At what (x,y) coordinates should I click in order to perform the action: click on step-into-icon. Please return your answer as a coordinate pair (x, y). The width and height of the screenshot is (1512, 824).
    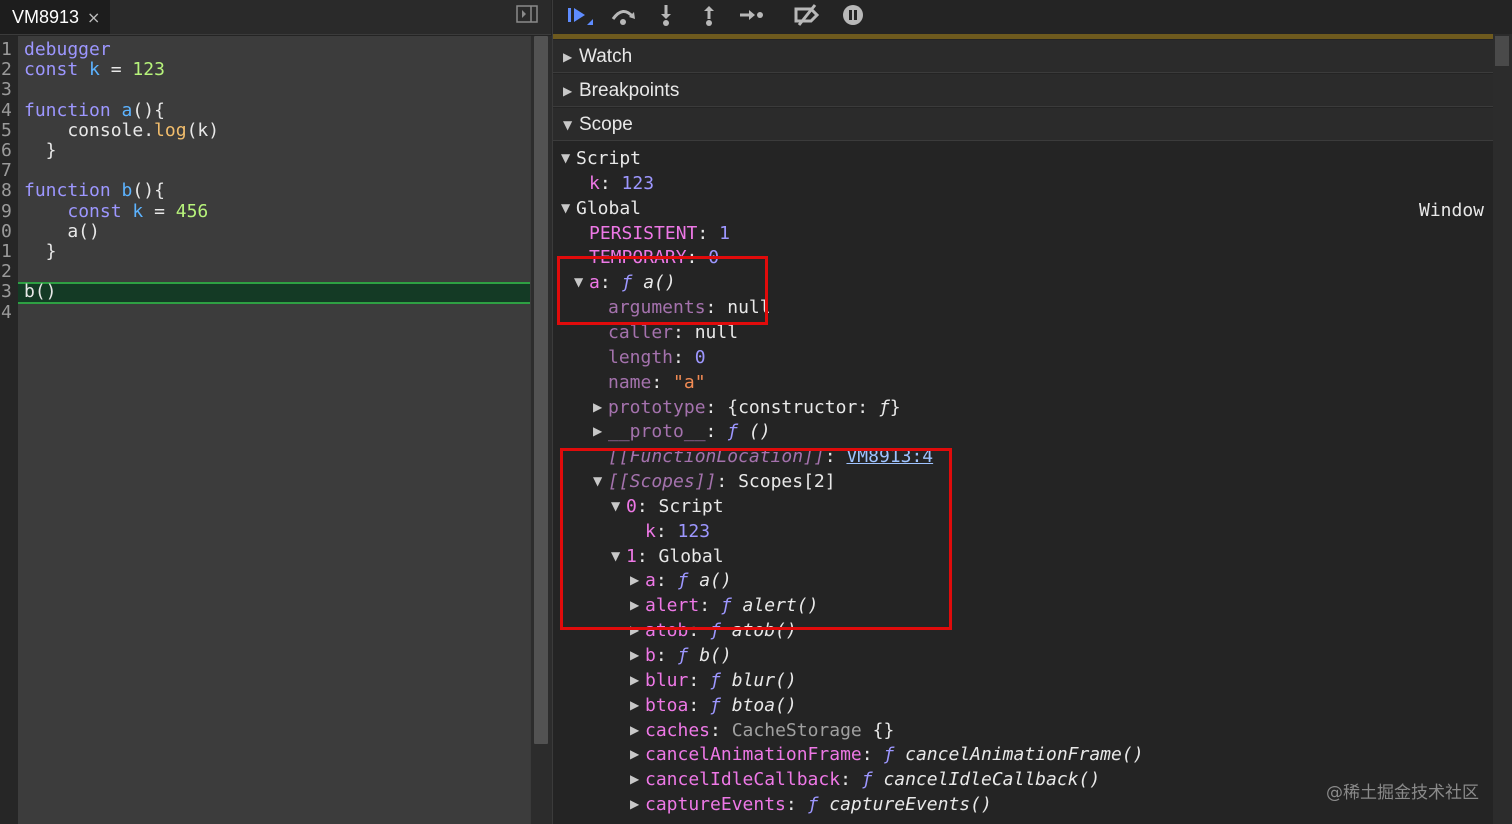
    Looking at the image, I should click on (667, 15).